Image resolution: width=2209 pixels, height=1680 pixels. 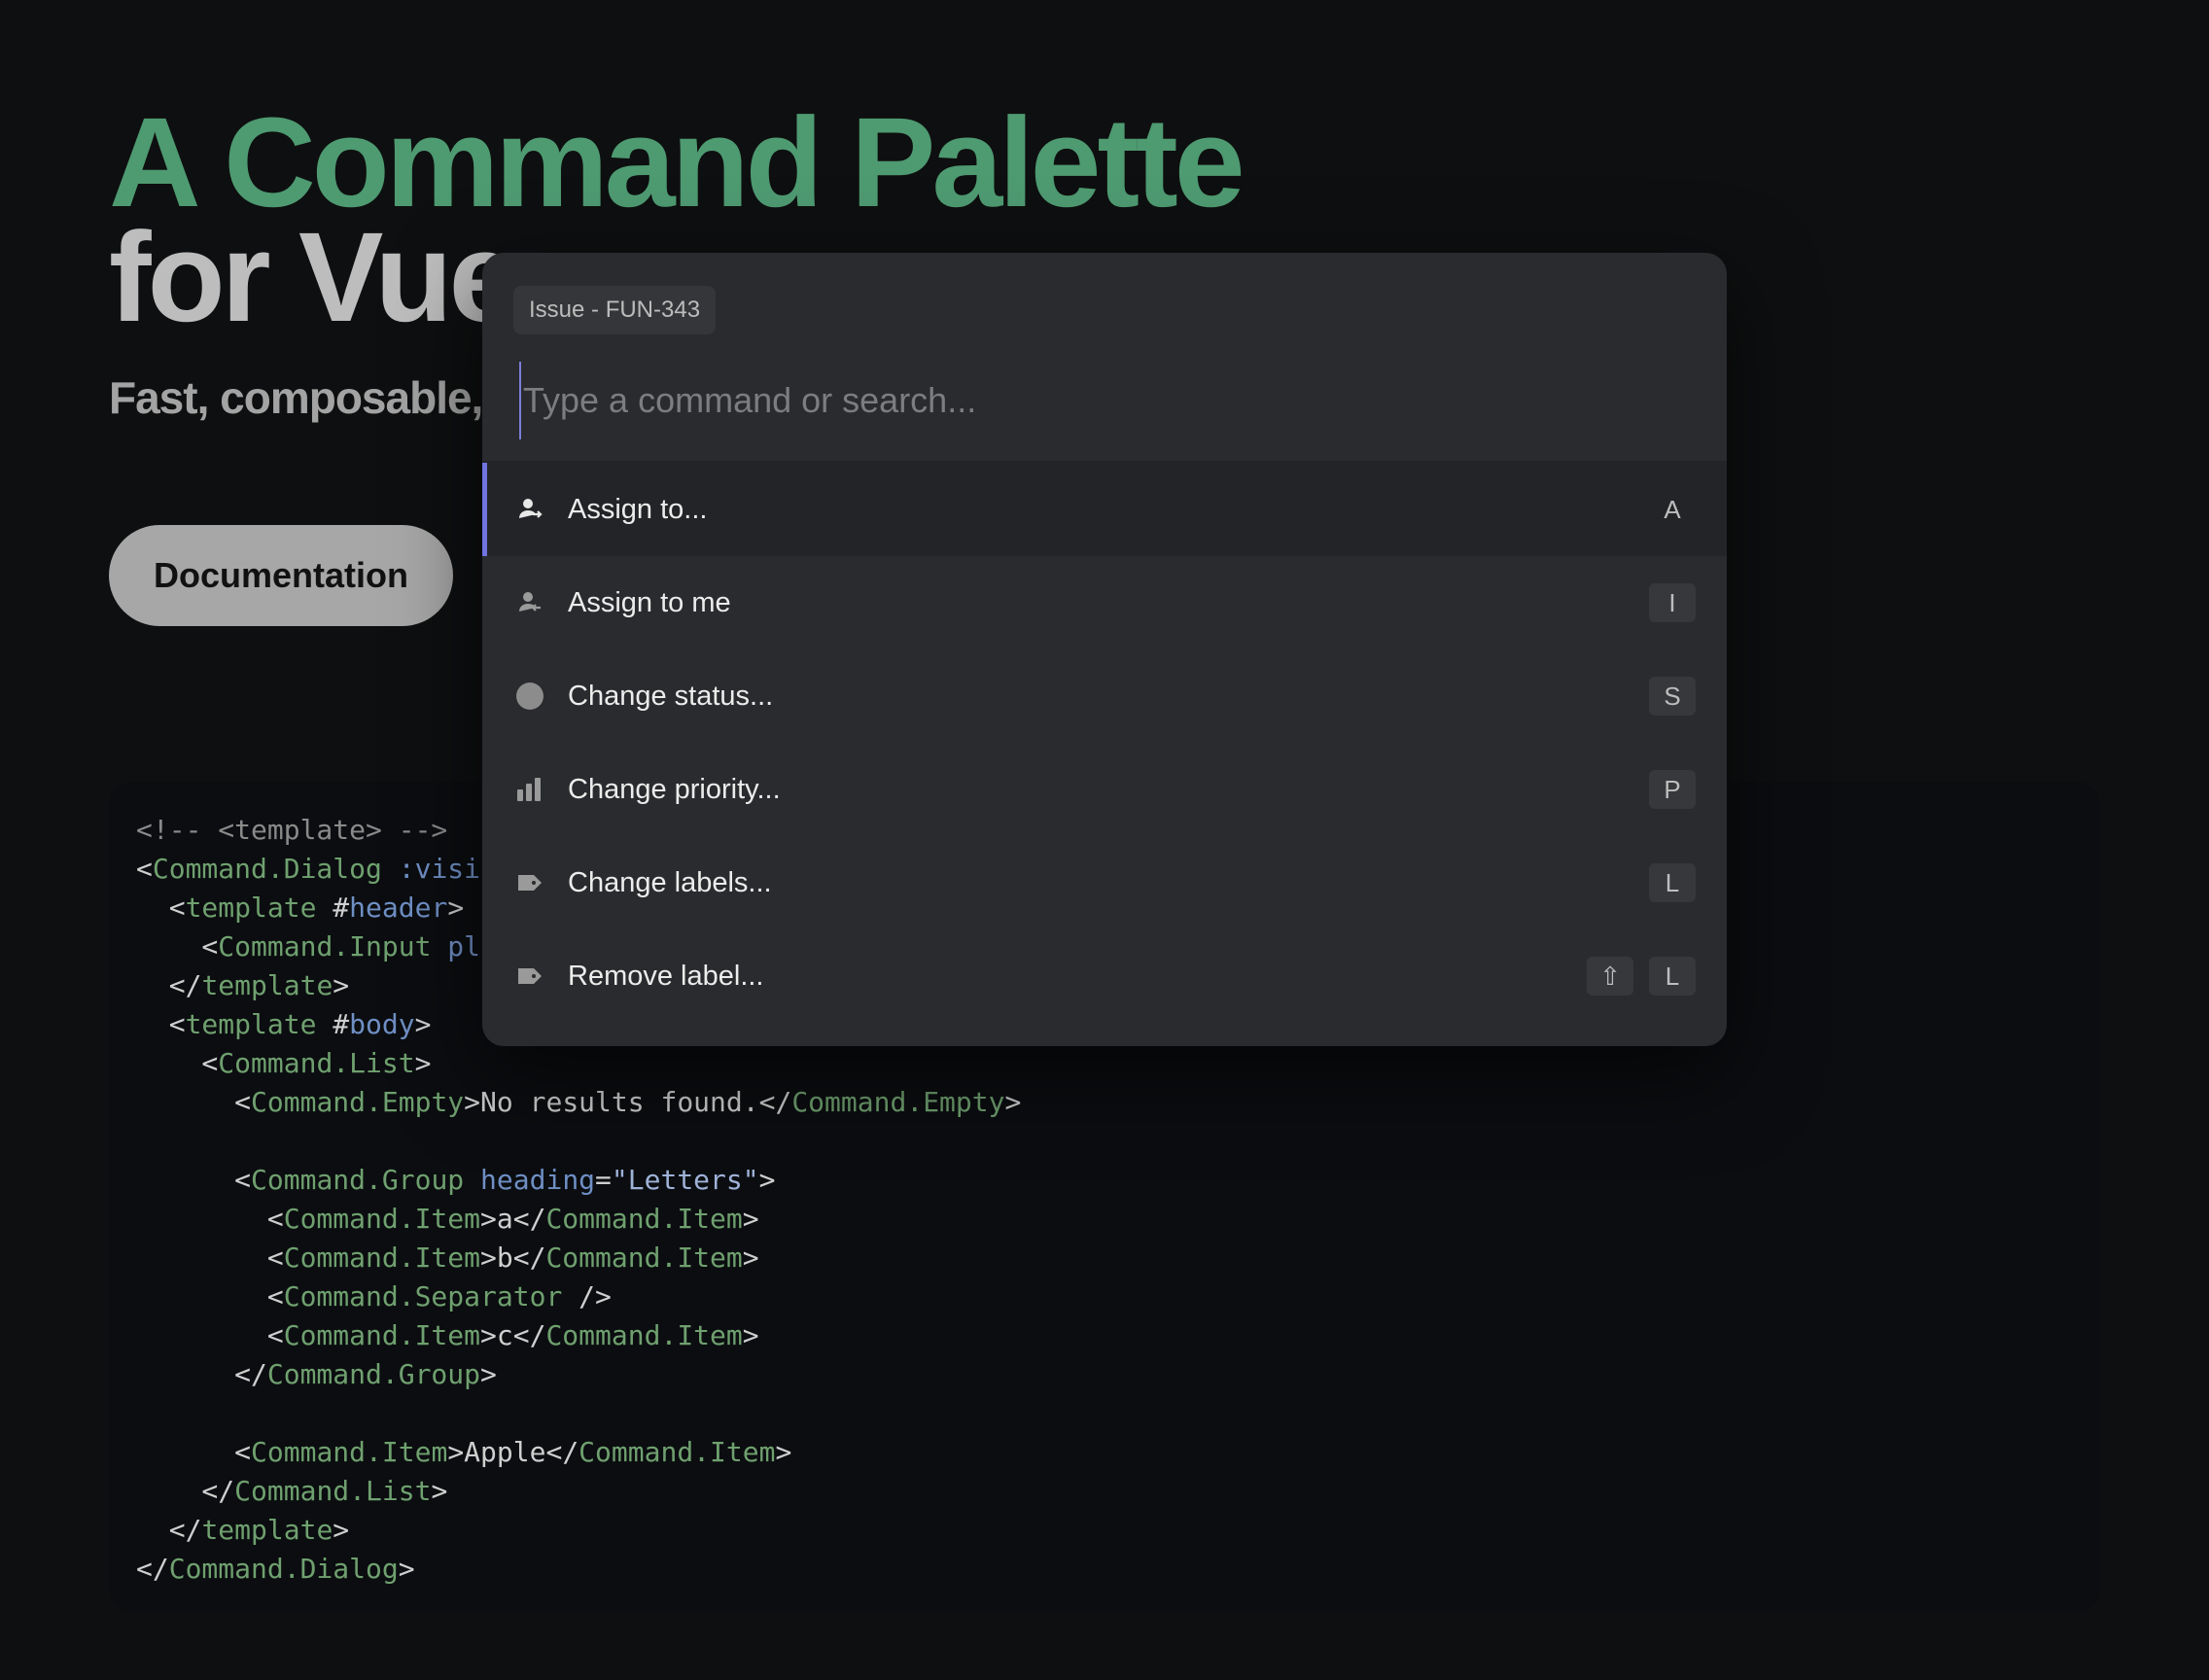 What do you see at coordinates (1104, 1452) in the screenshot?
I see `code-line: <Command.Item>Apple</Command.Item>` at bounding box center [1104, 1452].